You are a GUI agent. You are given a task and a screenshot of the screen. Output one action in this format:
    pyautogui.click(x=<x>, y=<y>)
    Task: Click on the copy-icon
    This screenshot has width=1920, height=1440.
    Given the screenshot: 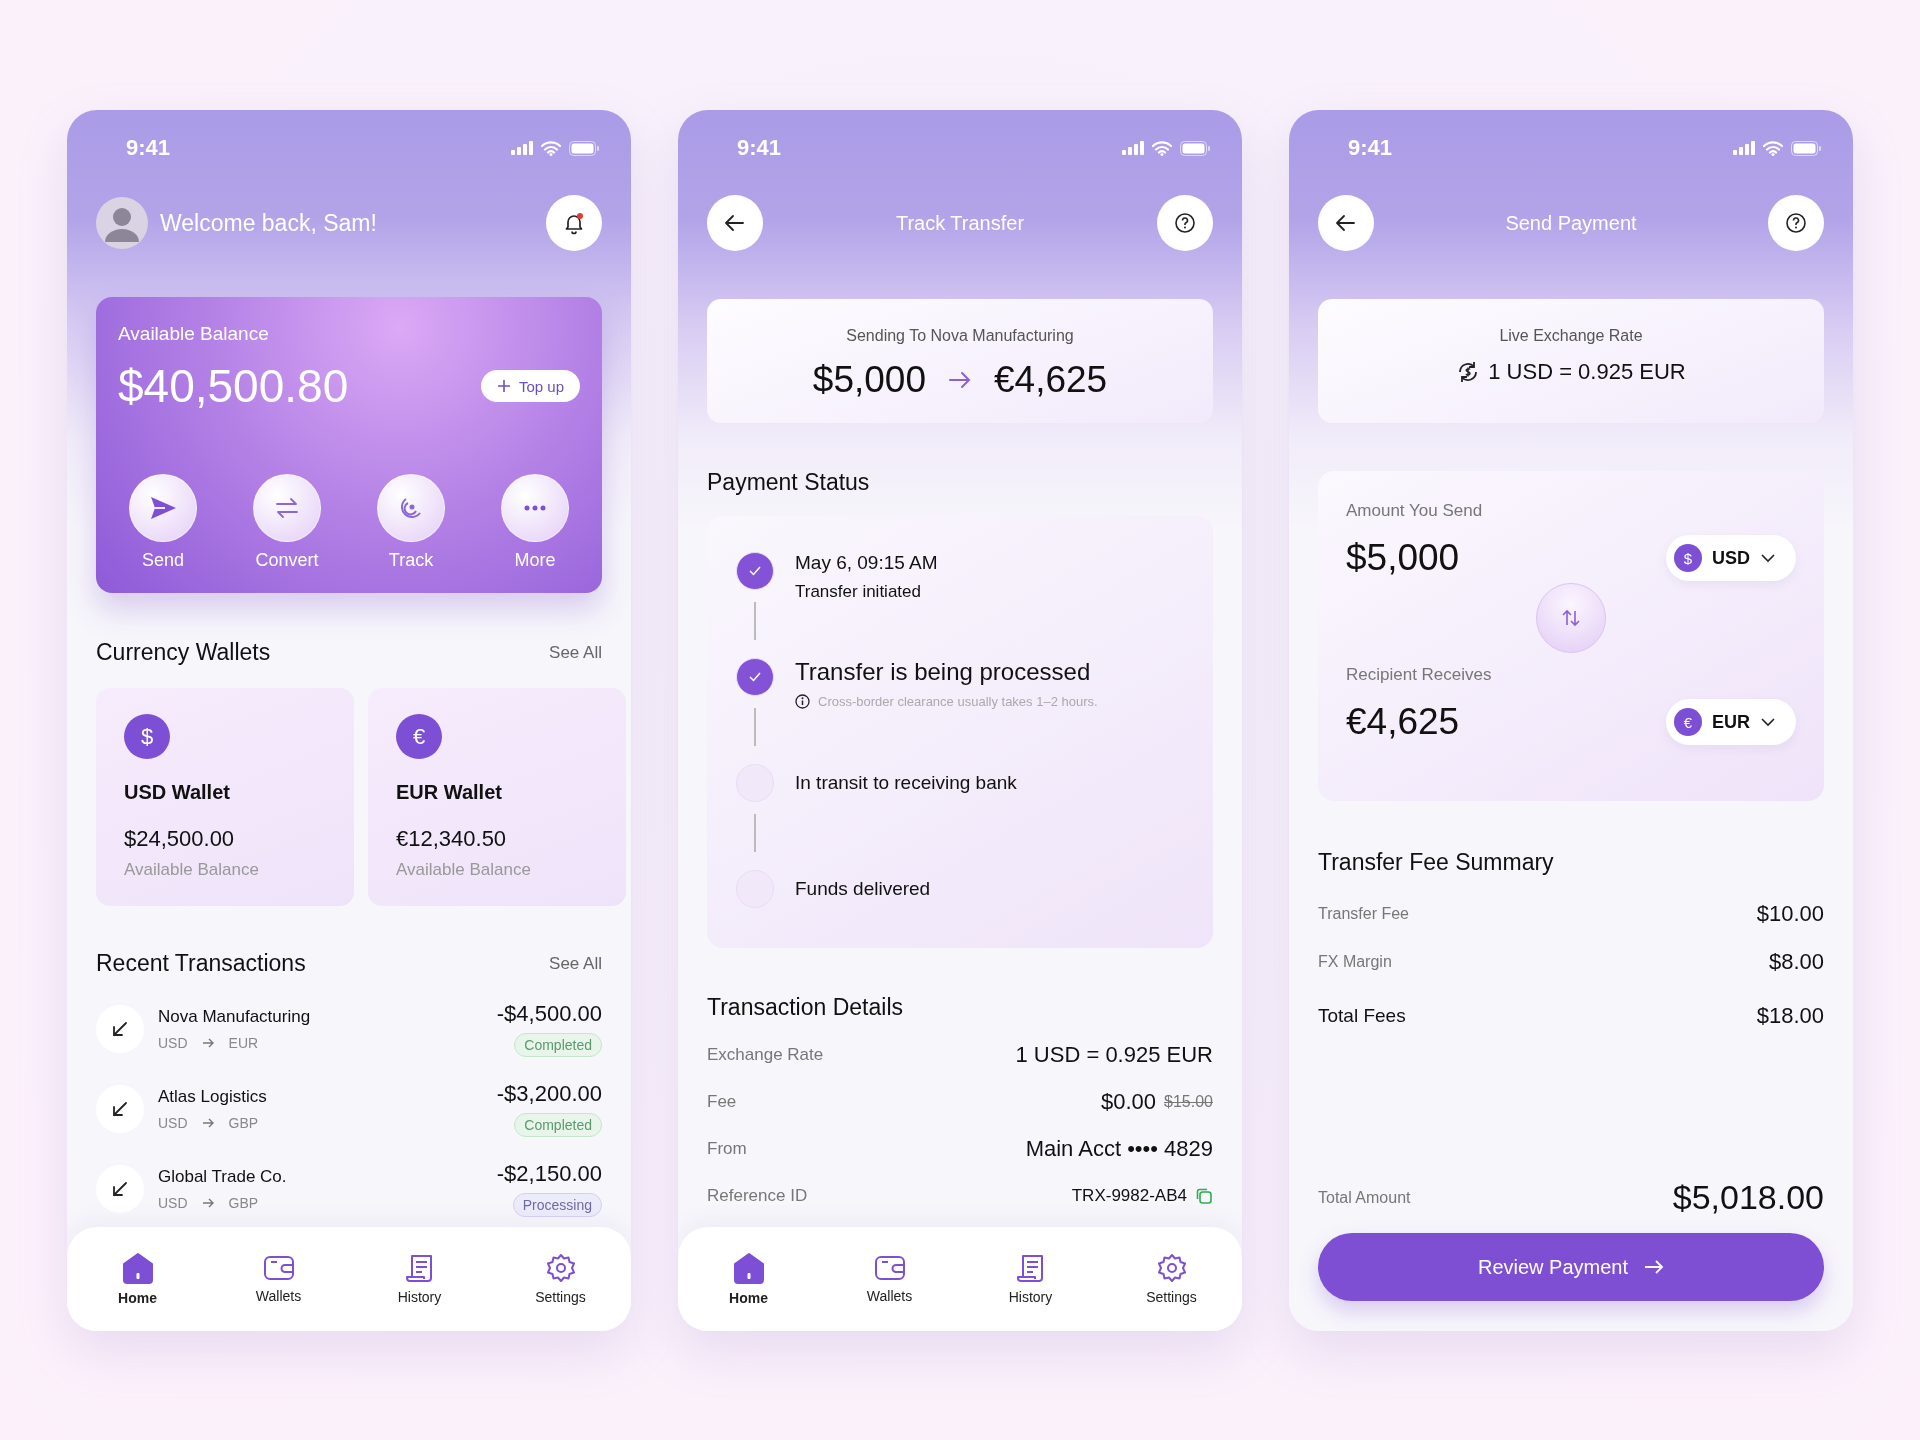 What is the action you would take?
    pyautogui.click(x=1204, y=1195)
    